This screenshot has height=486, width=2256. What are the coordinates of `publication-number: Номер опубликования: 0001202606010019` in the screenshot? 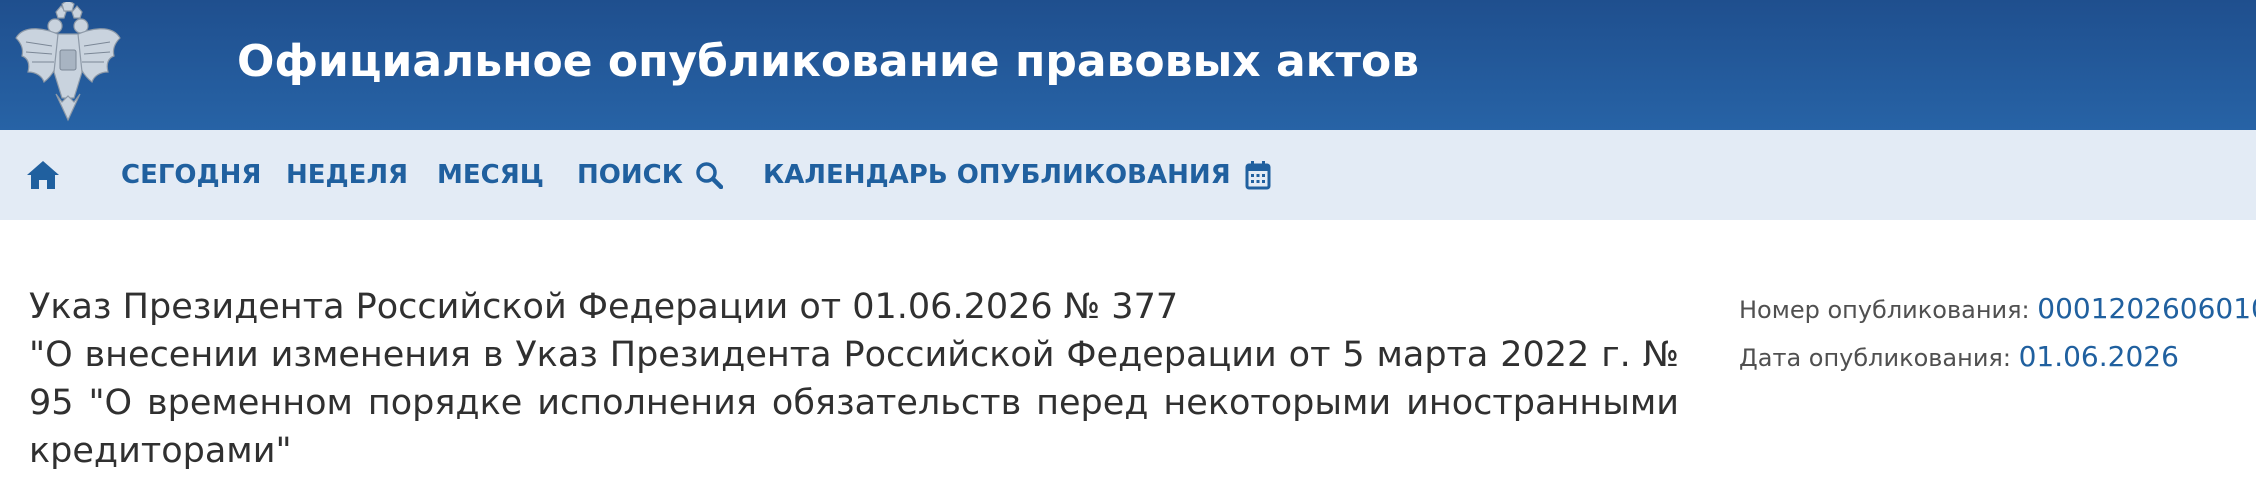 It's located at (1997, 308).